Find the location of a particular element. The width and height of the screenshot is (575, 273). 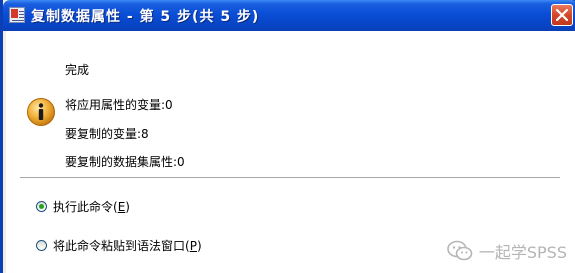

window-title: 复制数据属性 - 第 5 步(共 5 步) is located at coordinates (145, 17).